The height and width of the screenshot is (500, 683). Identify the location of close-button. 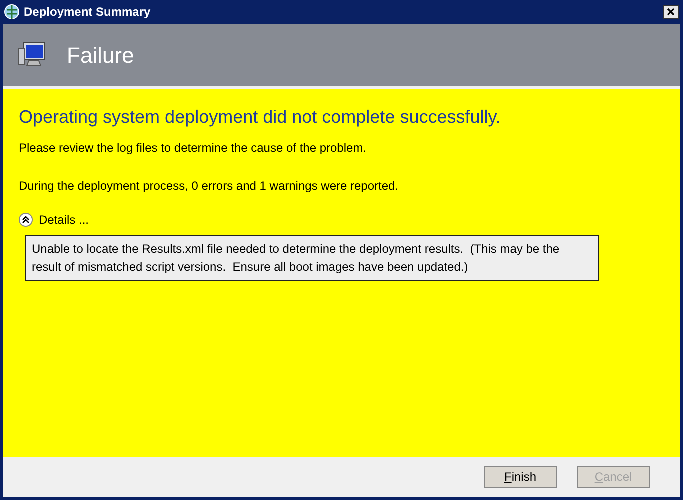
(671, 12).